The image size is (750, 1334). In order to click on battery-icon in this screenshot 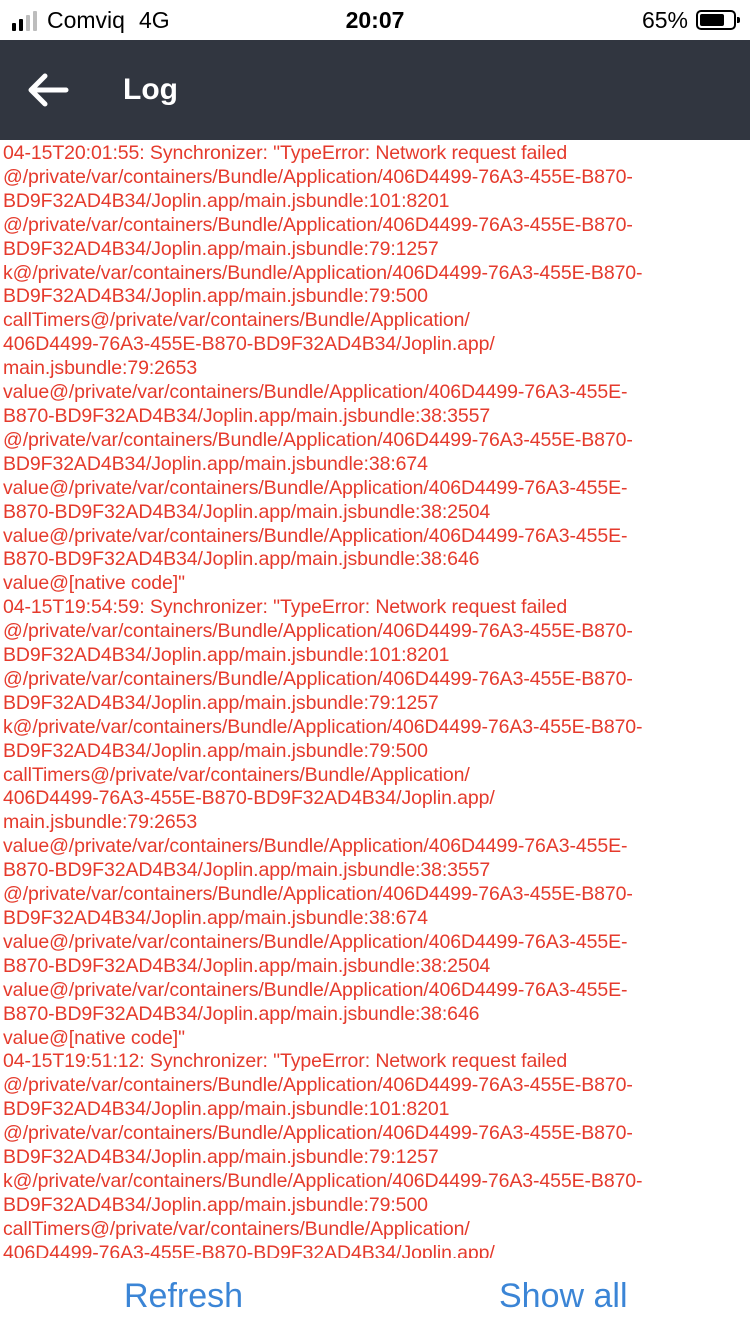, I will do `click(718, 20)`.